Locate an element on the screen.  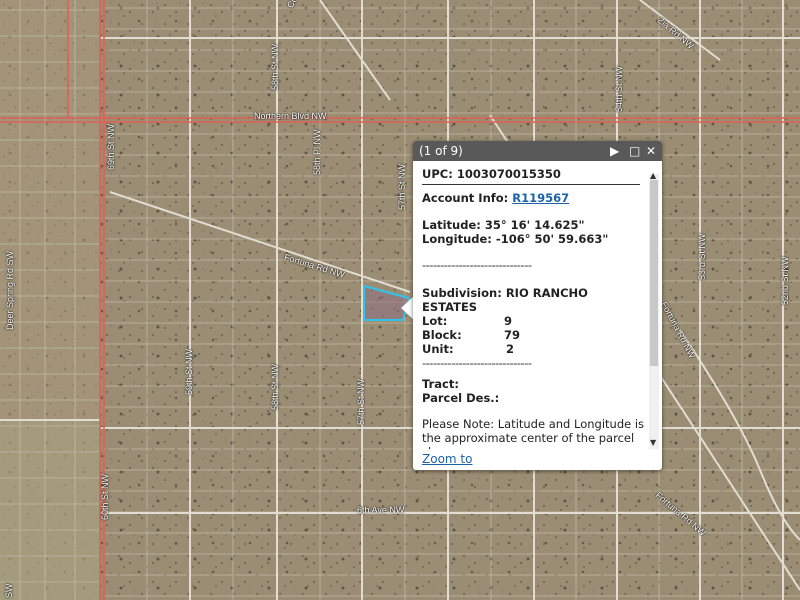
account-label: Account Info: is located at coordinates (465, 198).